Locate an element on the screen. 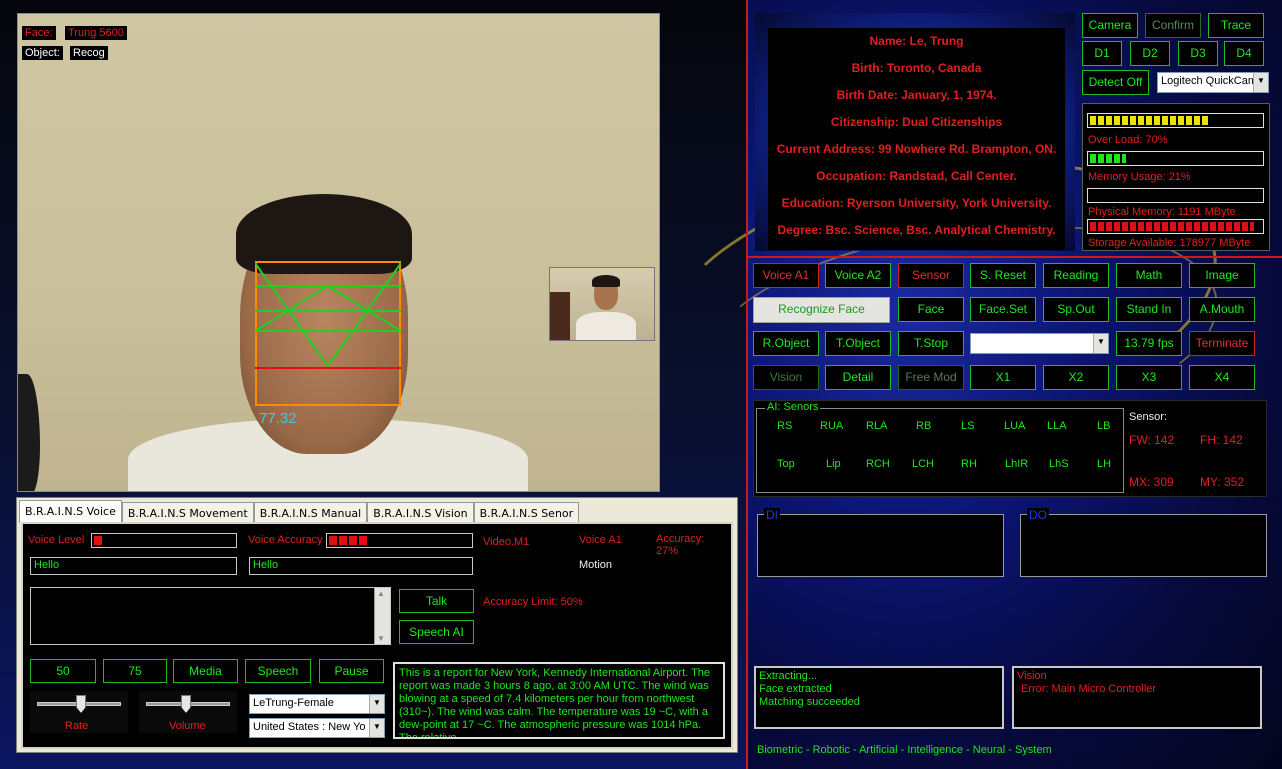 This screenshot has width=1282, height=769. command-select: ▼ is located at coordinates (1039, 343).